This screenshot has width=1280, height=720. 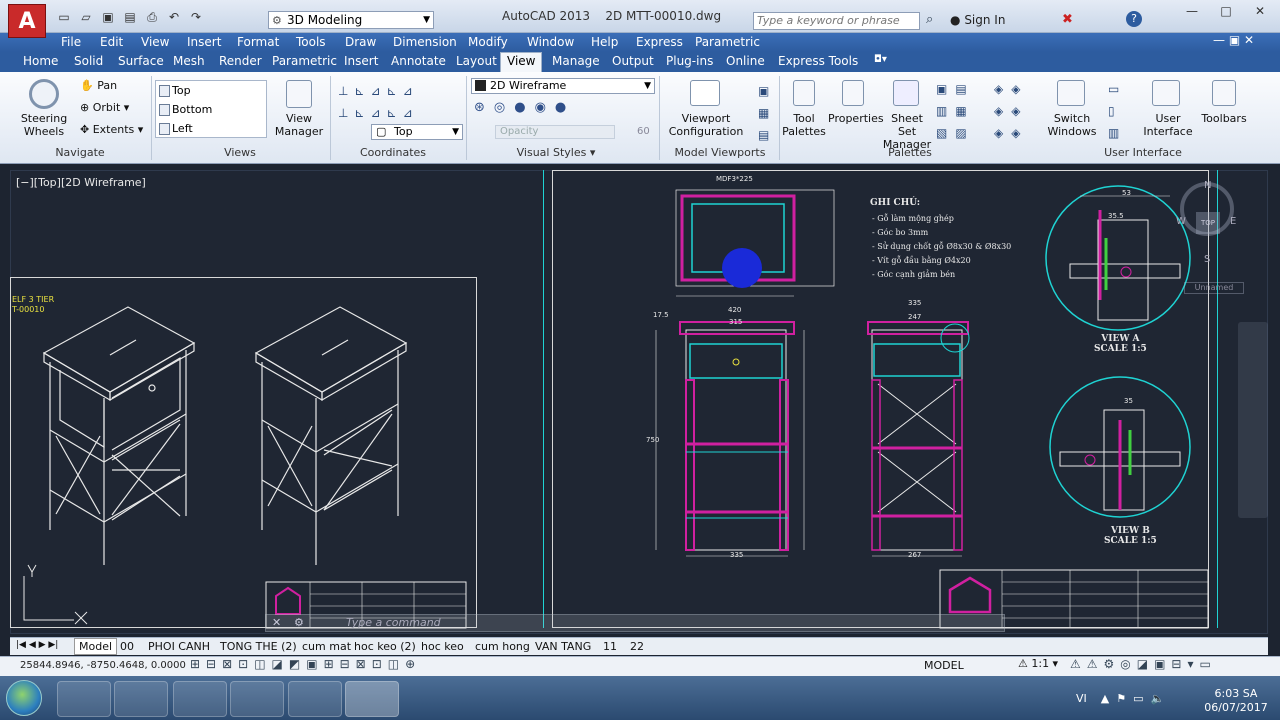 What do you see at coordinates (84, 699) in the screenshot?
I see `explorer-taskbar-icon` at bounding box center [84, 699].